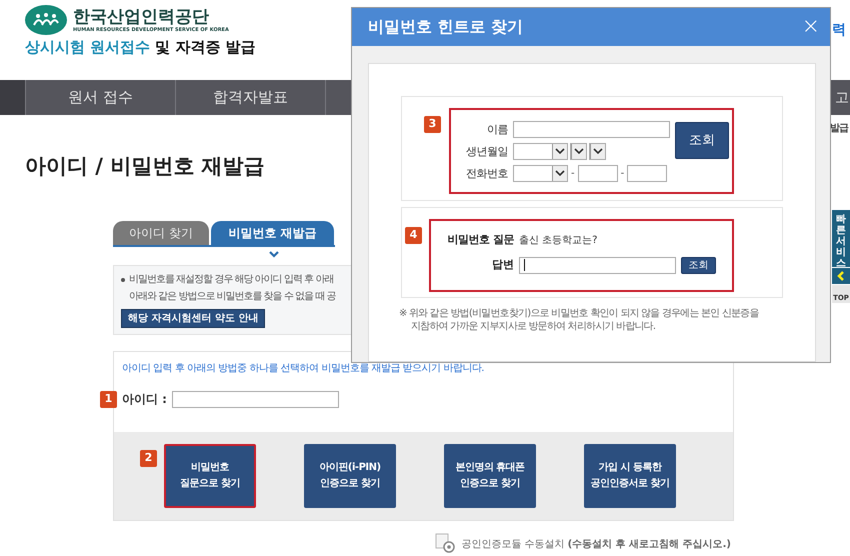 This screenshot has height=556, width=850. What do you see at coordinates (446, 27) in the screenshot?
I see `dialog-title: 비밀번호 힌트로 찾기` at bounding box center [446, 27].